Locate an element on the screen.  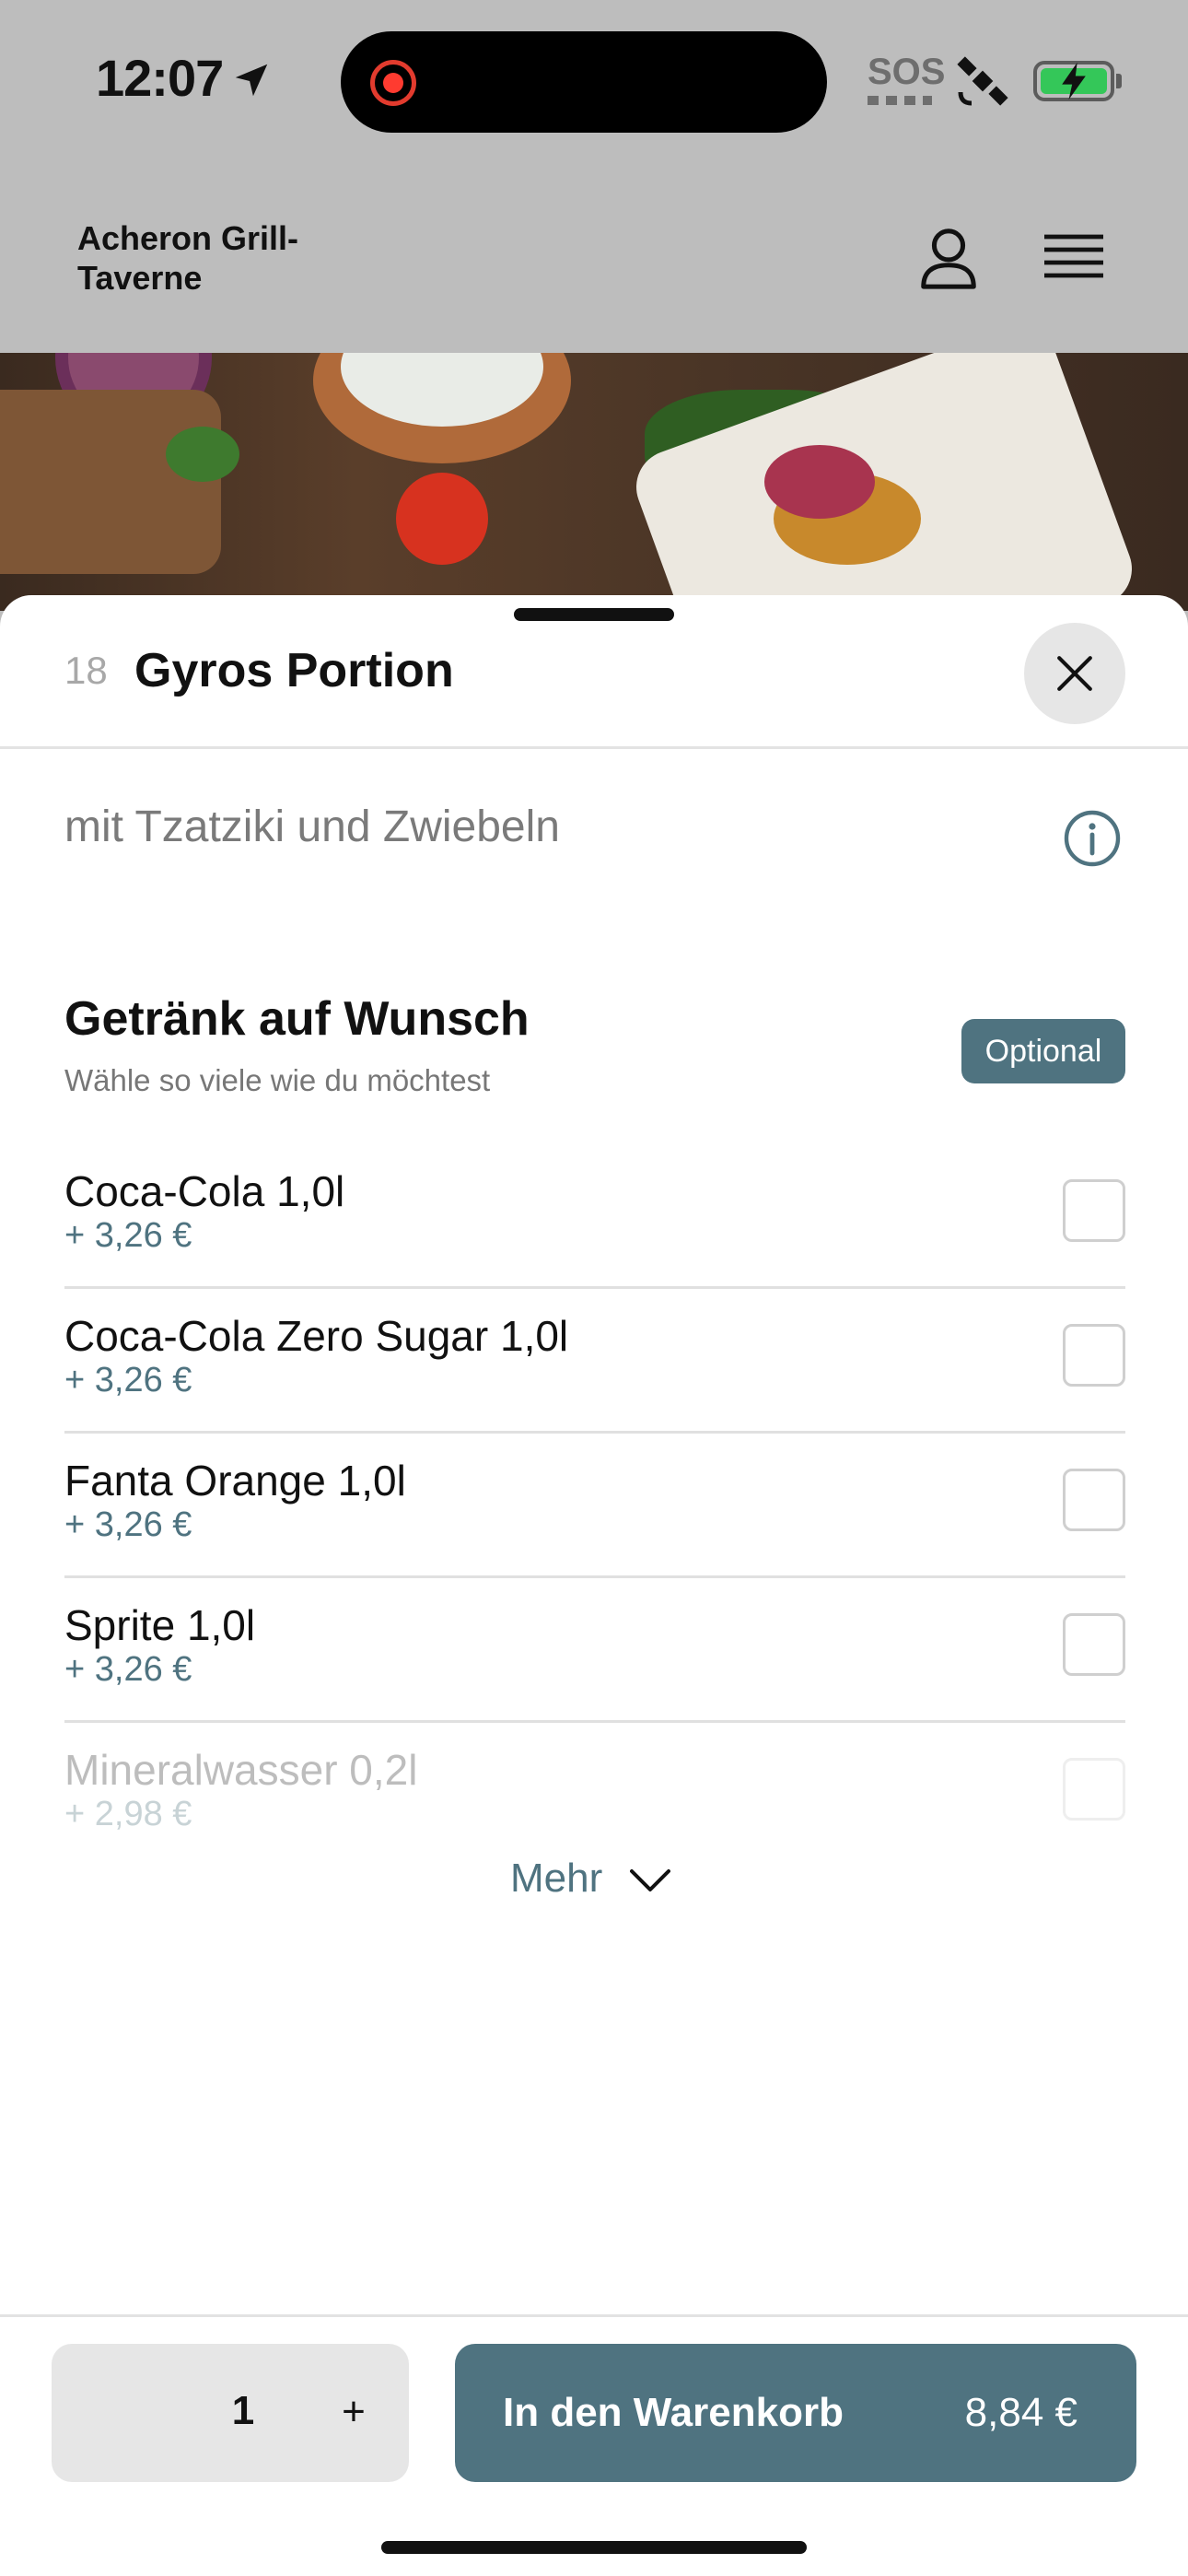
location-arrow-icon is located at coordinates (251, 80).